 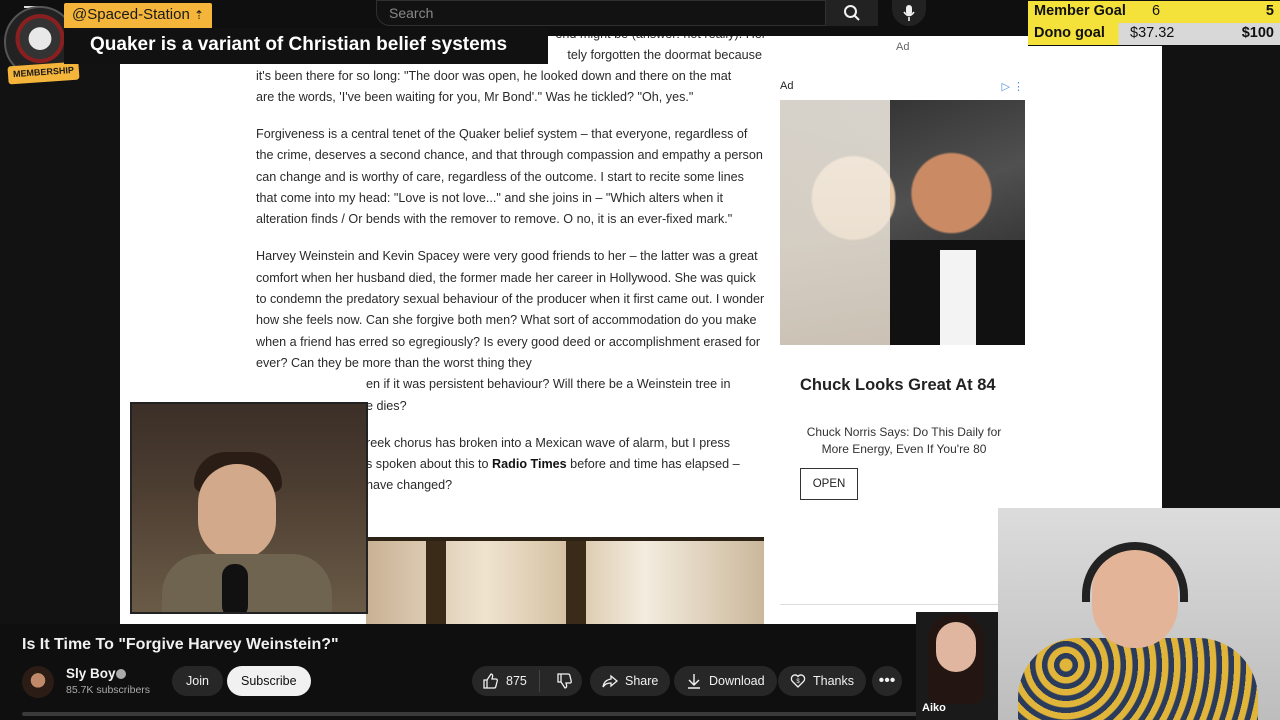 I want to click on channel-handle-text: @Spaced-Station, so click(x=131, y=14).